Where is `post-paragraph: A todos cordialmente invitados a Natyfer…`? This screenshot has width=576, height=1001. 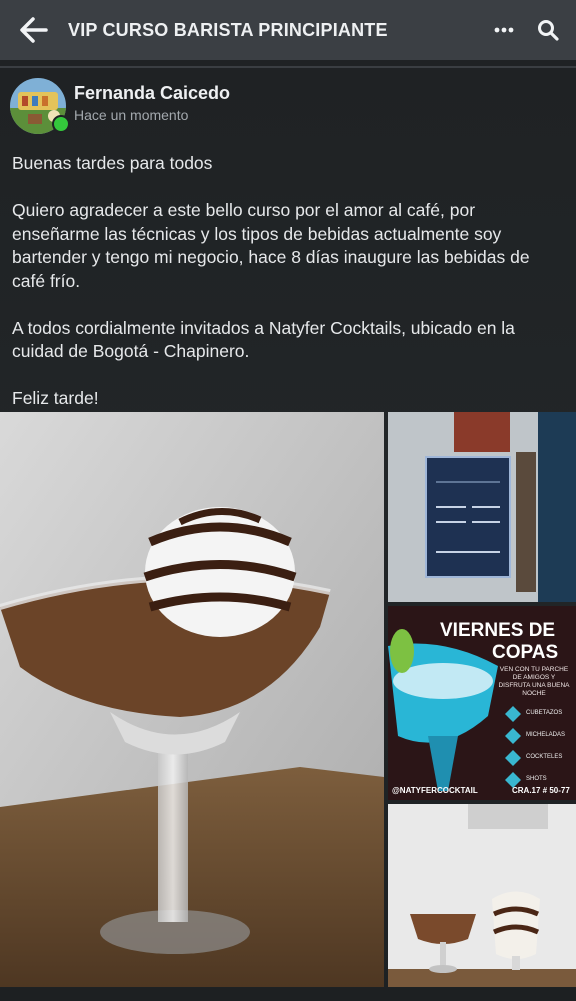 post-paragraph: A todos cordialmente invitados a Natyfer… is located at coordinates (263, 339).